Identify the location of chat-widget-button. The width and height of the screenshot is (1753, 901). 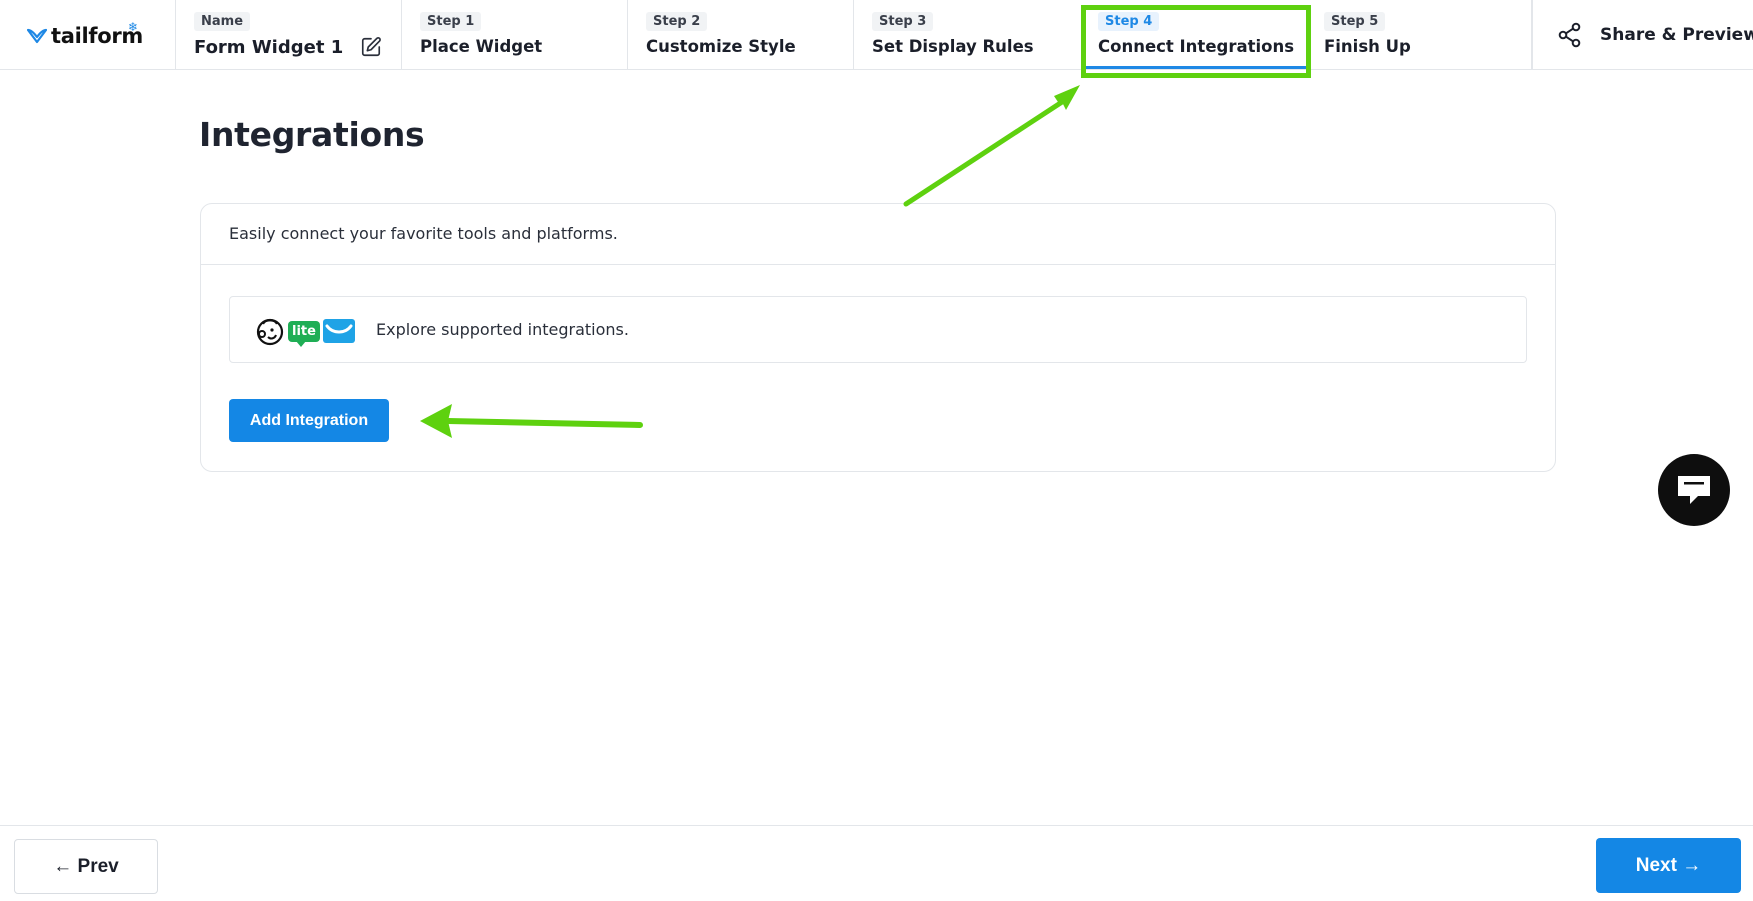
(1694, 490).